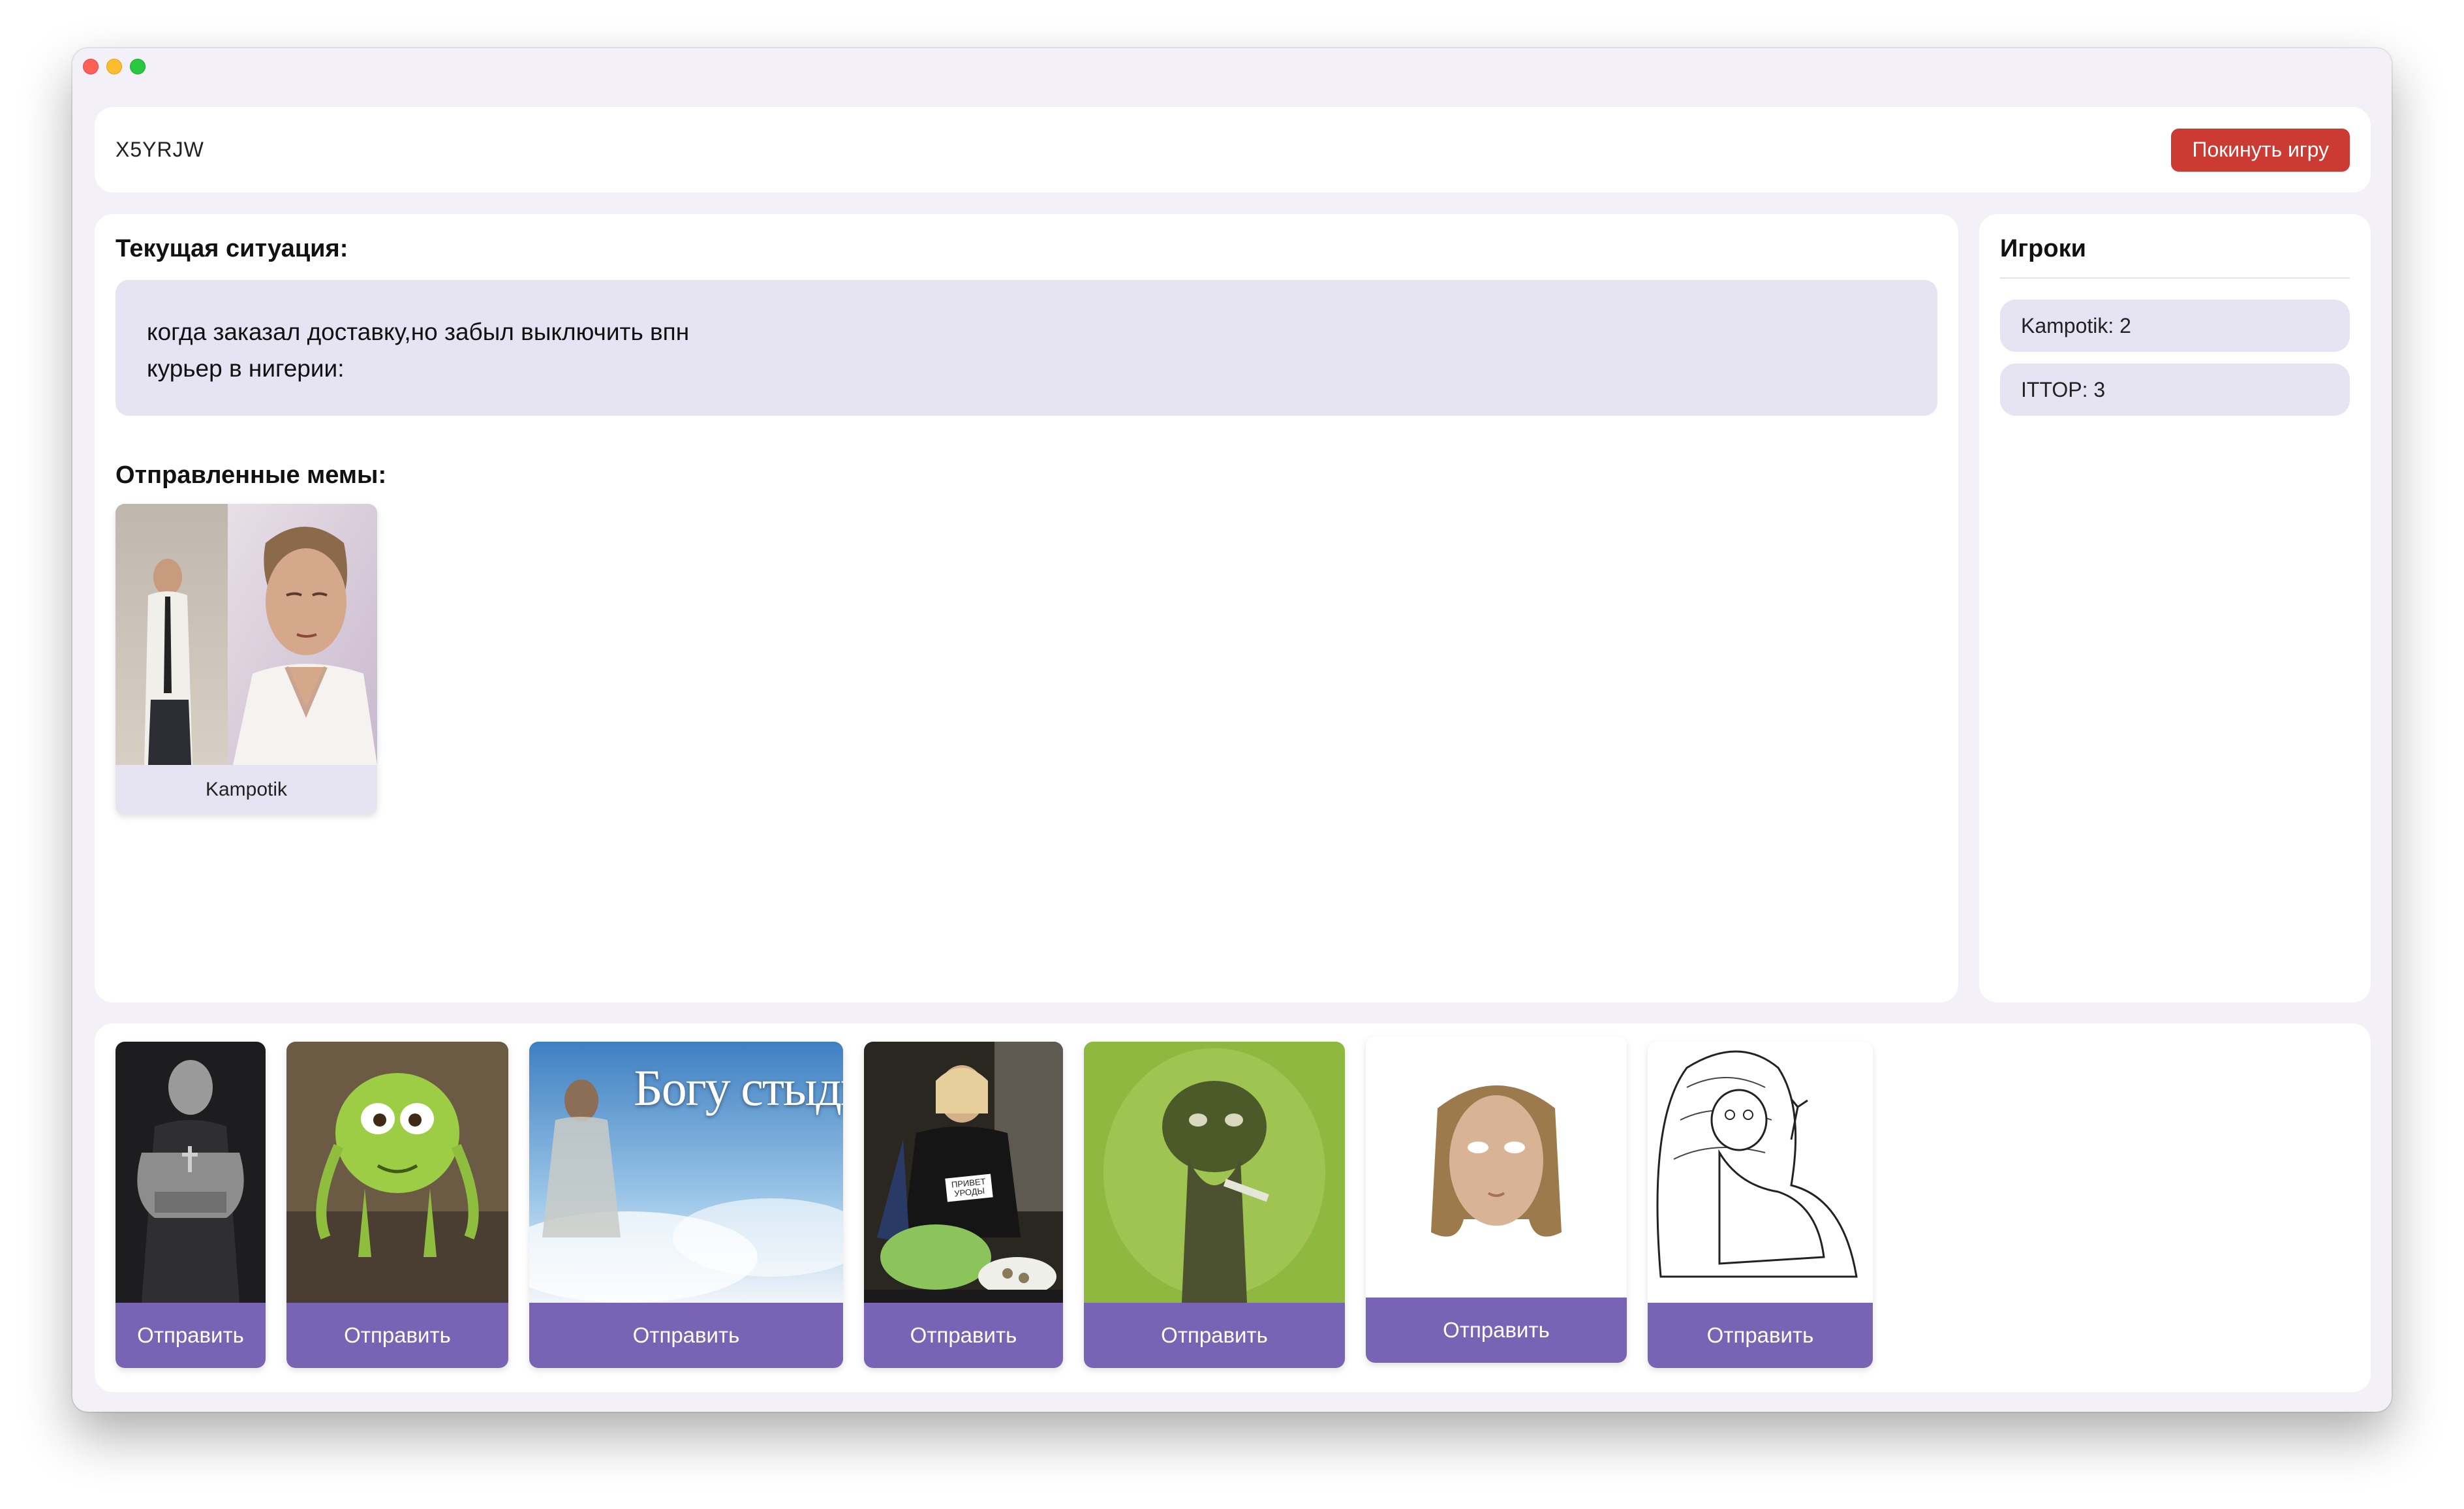 The height and width of the screenshot is (1509, 2464). What do you see at coordinates (2175, 257) in the screenshot?
I see `players-heading: Игроки` at bounding box center [2175, 257].